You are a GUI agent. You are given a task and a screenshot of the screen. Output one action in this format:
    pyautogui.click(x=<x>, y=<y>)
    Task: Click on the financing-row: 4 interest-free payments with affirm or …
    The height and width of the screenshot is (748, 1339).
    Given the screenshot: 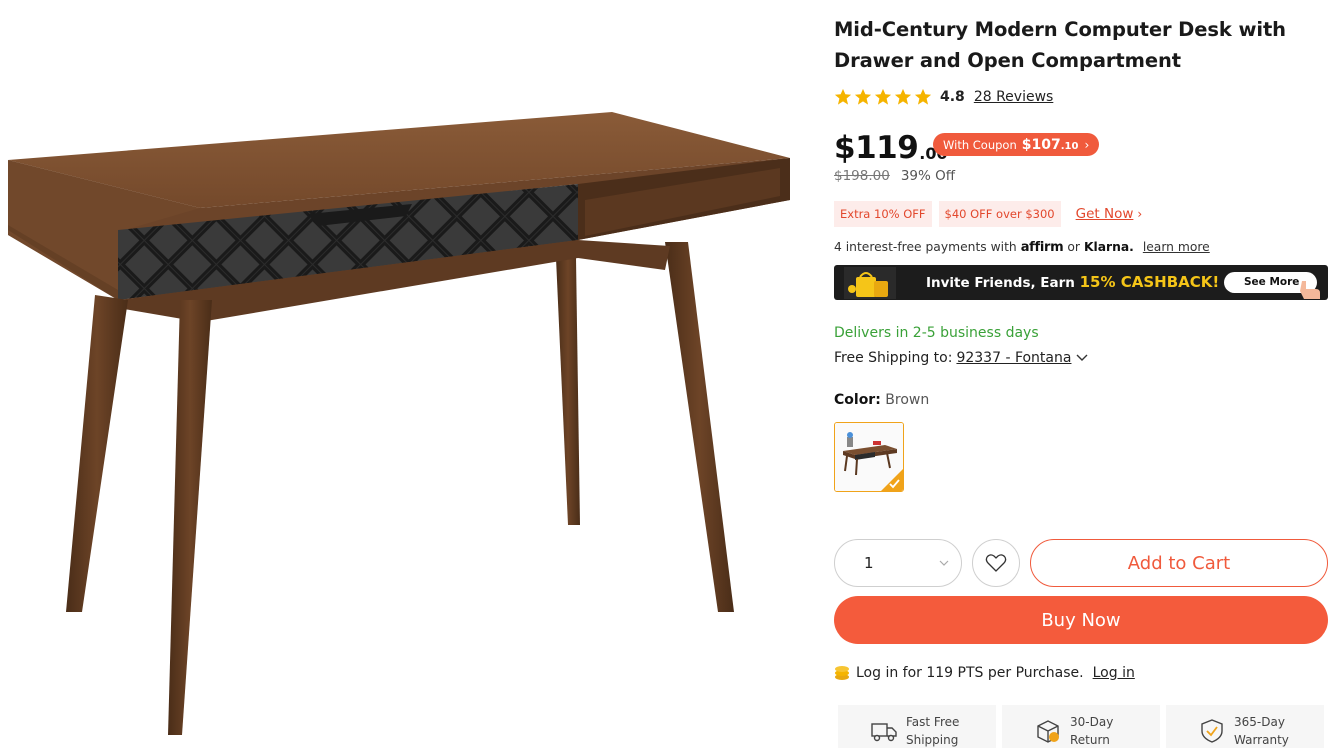 What is the action you would take?
    pyautogui.click(x=1022, y=247)
    